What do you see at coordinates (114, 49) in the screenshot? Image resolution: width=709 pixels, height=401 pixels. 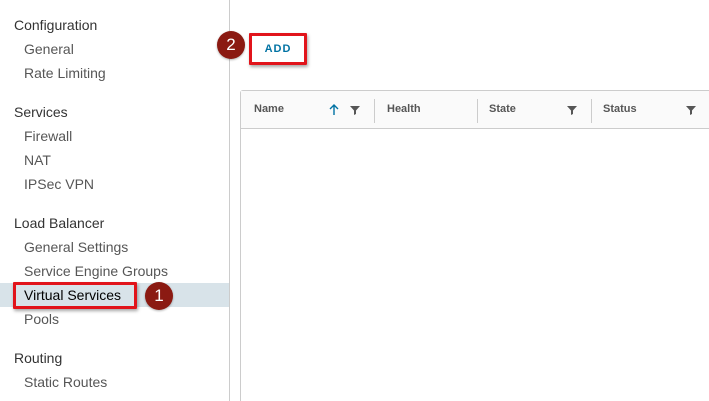 I see `sidebar-item-general: General` at bounding box center [114, 49].